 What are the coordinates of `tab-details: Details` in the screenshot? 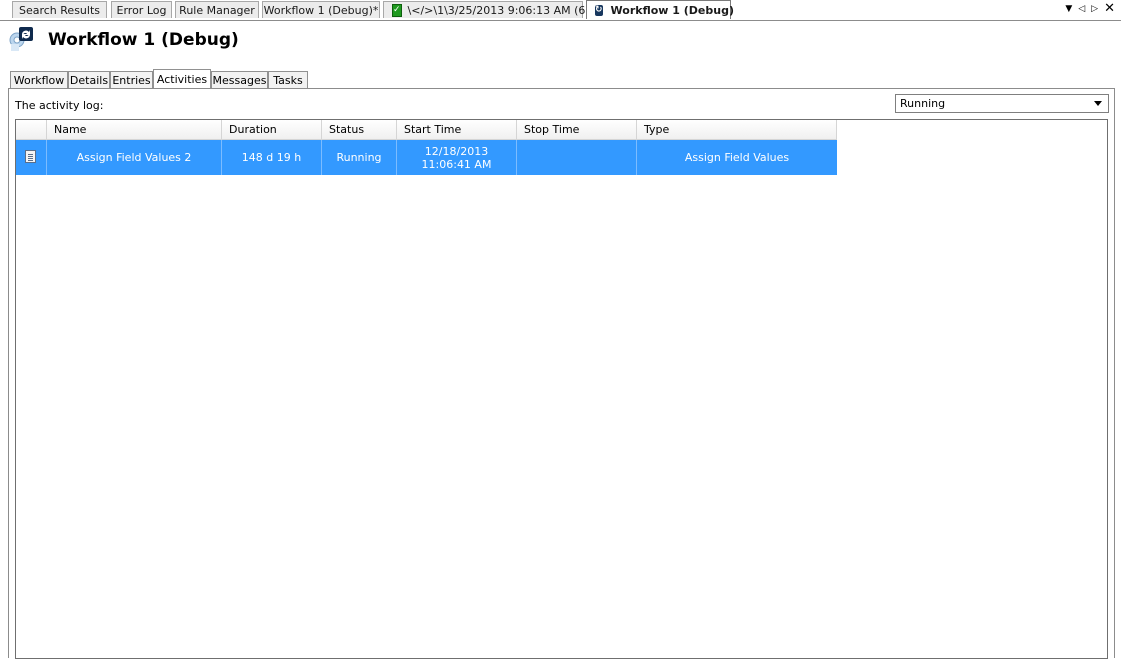 It's located at (89, 79).